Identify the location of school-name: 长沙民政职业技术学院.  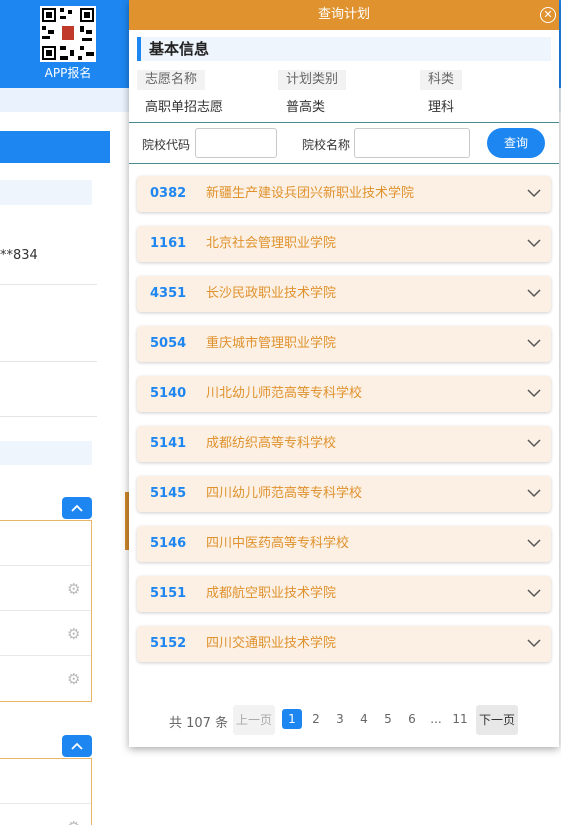
(271, 293).